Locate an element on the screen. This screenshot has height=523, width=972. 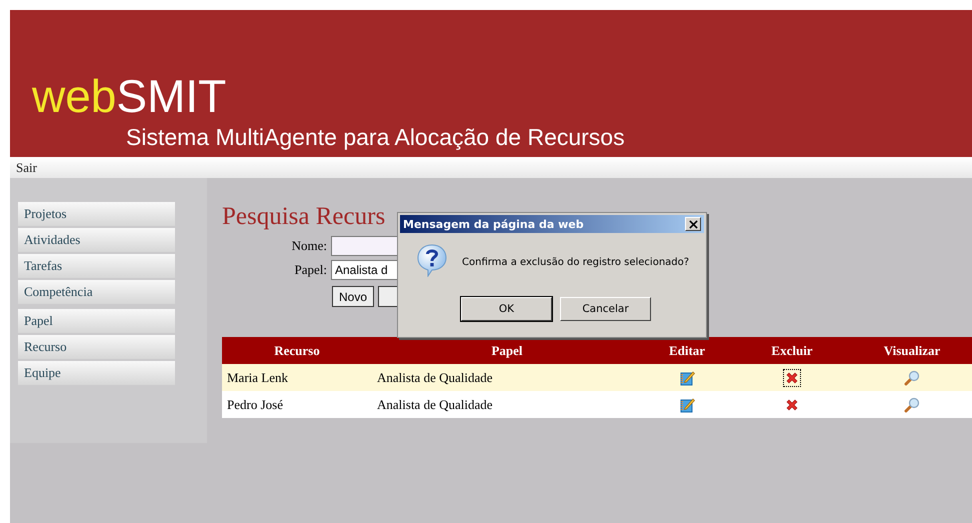
column-header: Papel is located at coordinates (507, 350).